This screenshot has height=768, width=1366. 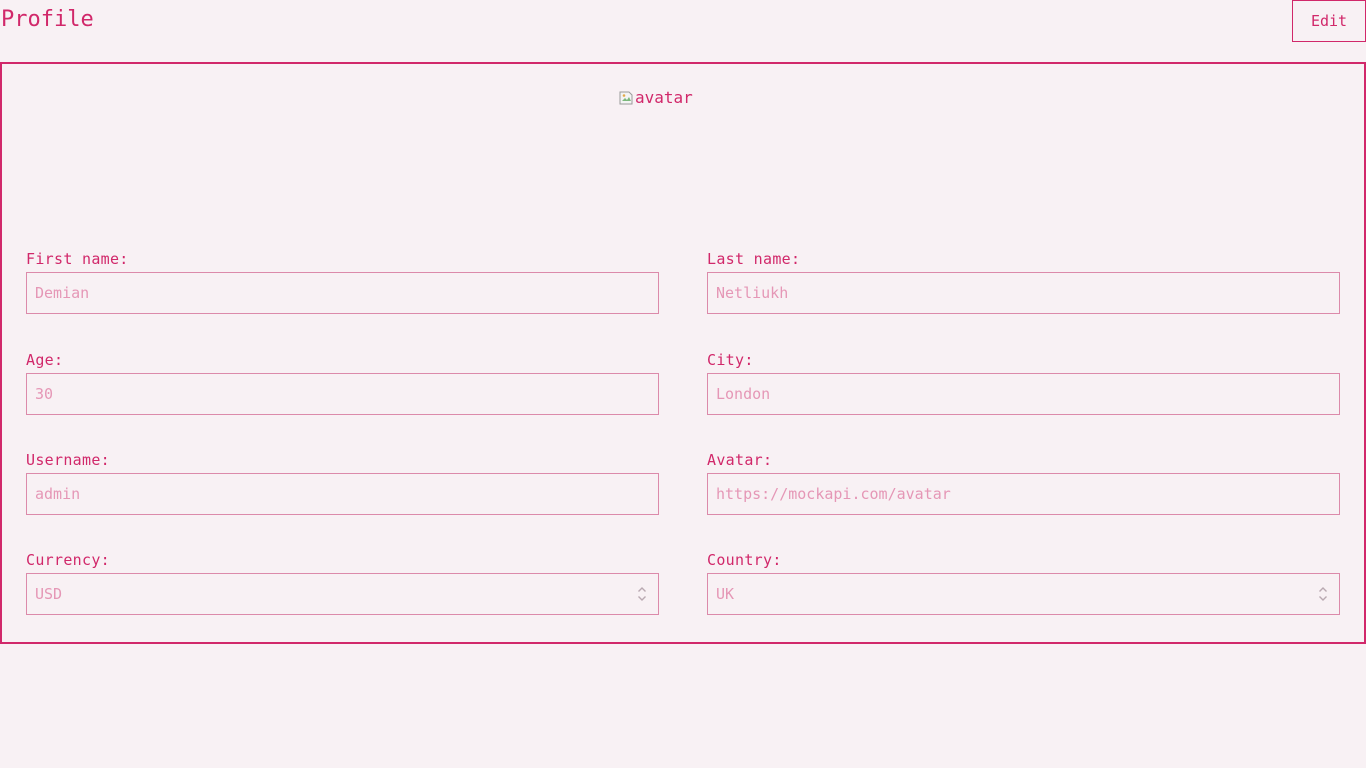 I want to click on avatar-alt-text: avatar, so click(x=664, y=97).